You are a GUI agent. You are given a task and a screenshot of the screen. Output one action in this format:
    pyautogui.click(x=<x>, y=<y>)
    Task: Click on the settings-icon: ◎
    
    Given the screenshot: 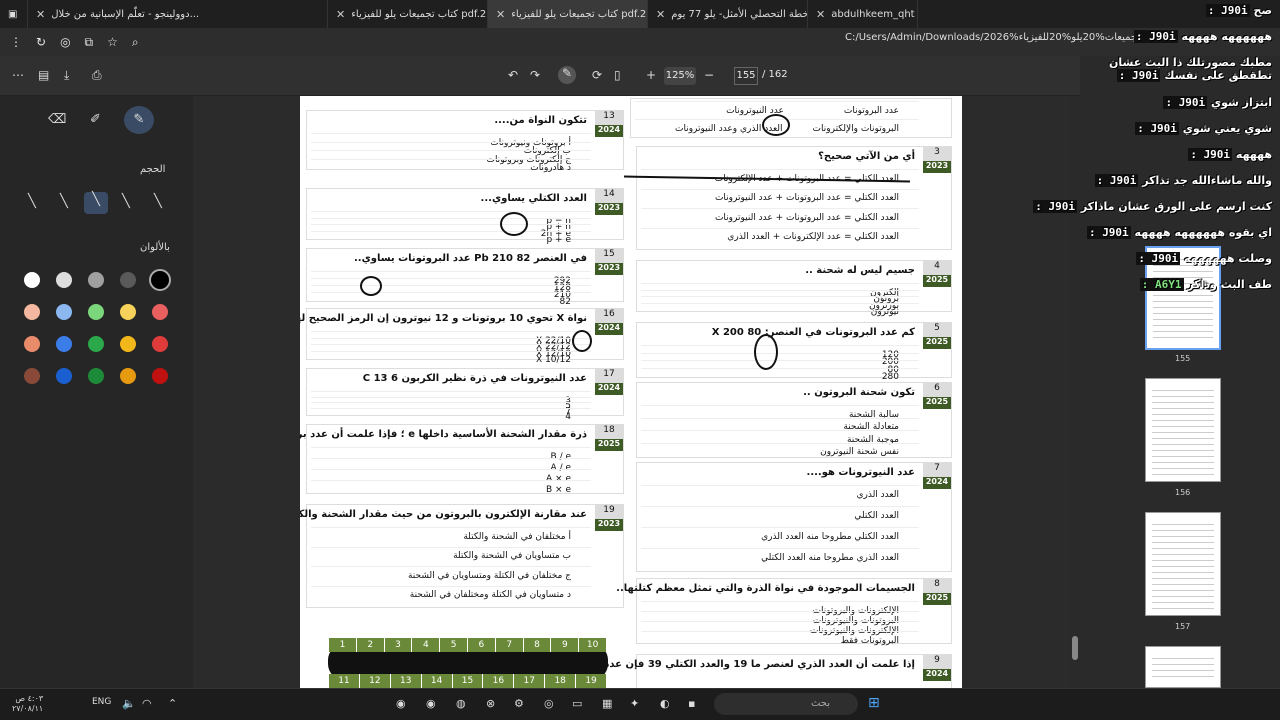 What is the action you would take?
    pyautogui.click(x=65, y=42)
    